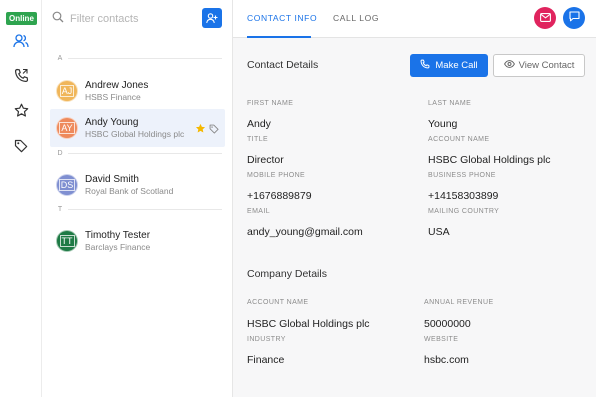 The width and height of the screenshot is (596, 397). Describe the element at coordinates (279, 37) in the screenshot. I see `active-tab-indicator` at that location.